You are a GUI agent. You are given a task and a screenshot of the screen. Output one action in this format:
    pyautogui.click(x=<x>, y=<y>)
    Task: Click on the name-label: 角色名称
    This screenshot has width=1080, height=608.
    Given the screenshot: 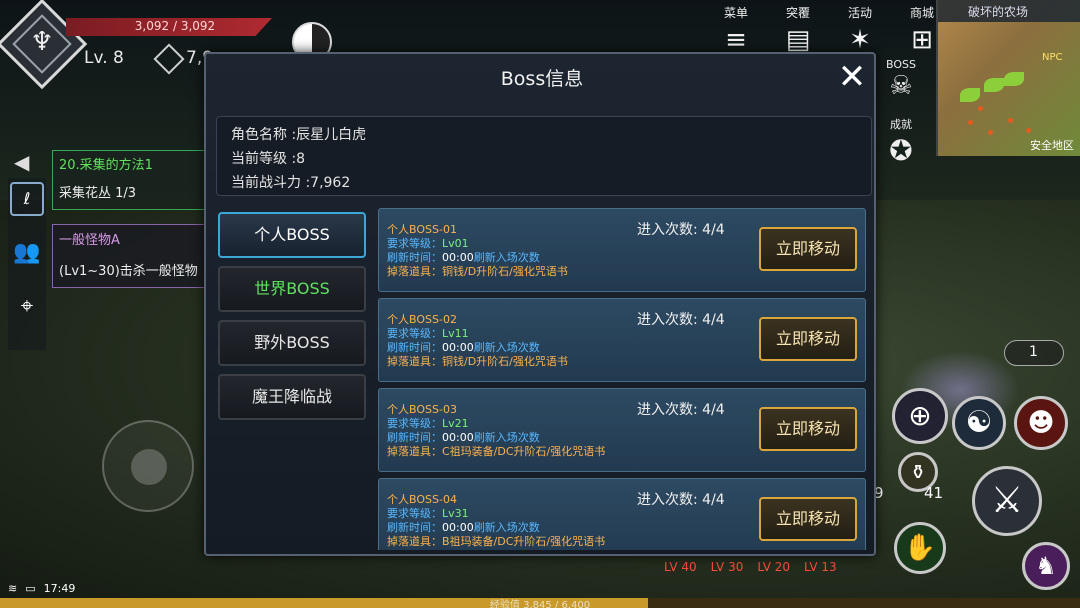 What is the action you would take?
    pyautogui.click(x=259, y=135)
    